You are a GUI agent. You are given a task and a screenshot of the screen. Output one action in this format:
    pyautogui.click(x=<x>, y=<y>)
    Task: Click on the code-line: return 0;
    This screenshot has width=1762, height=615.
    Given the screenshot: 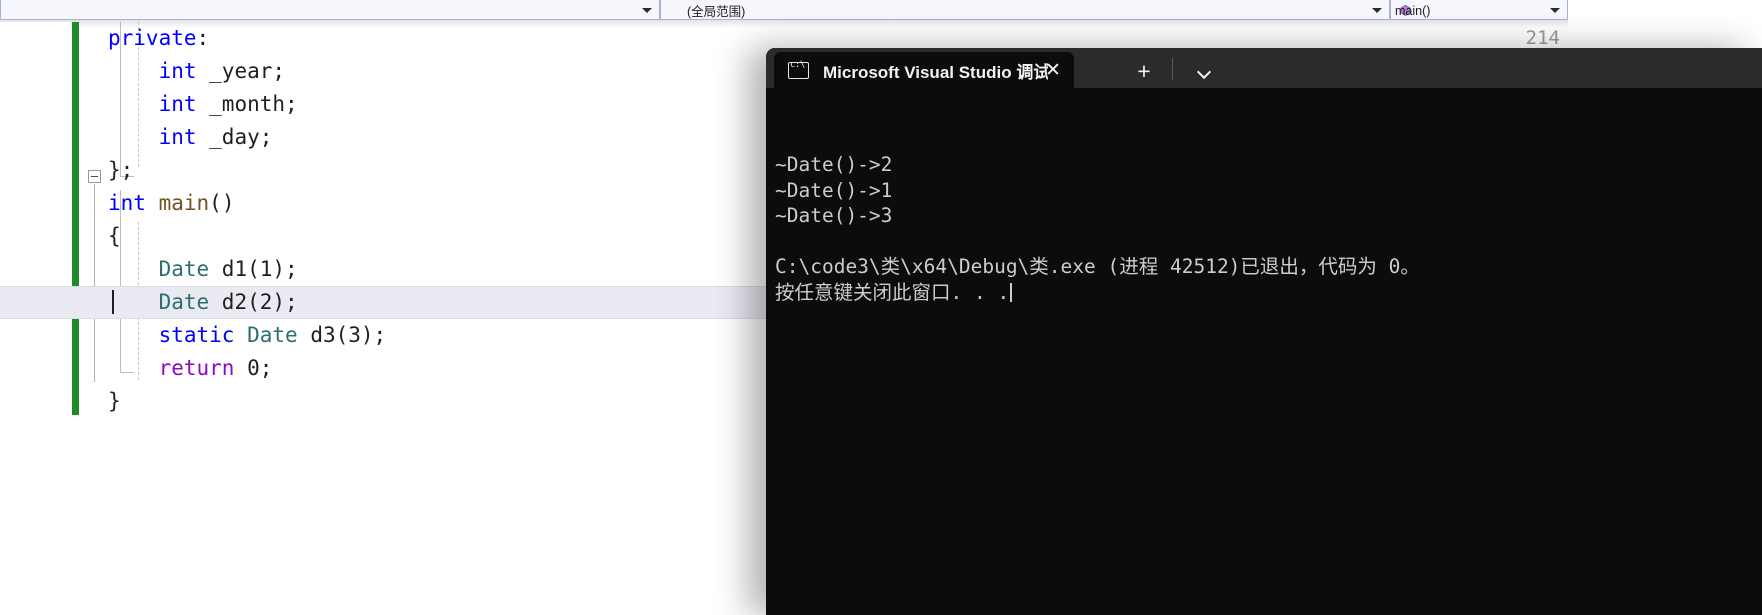 What is the action you would take?
    pyautogui.click(x=190, y=368)
    